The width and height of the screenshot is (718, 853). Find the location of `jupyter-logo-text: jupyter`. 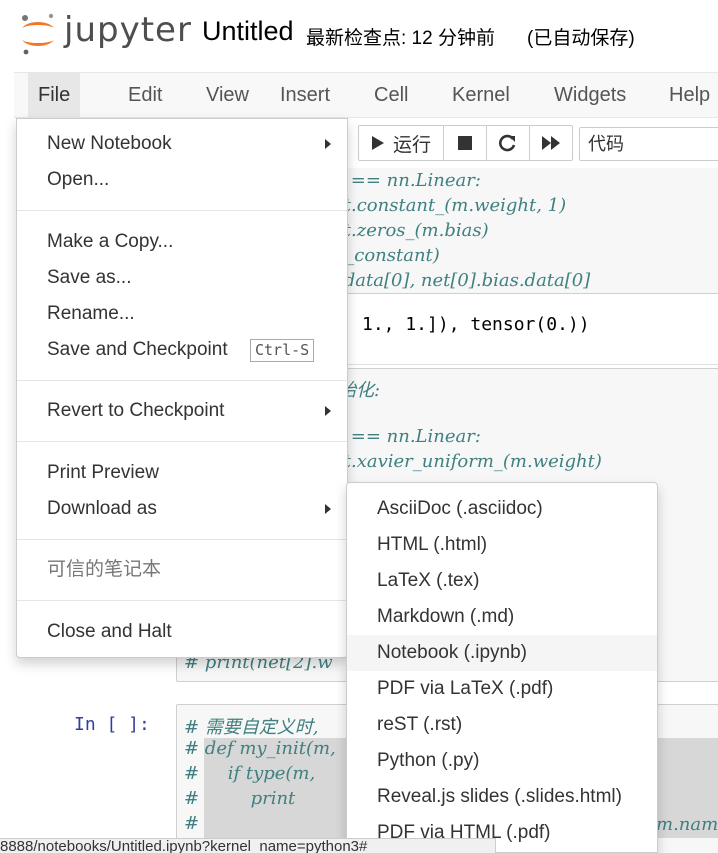

jupyter-logo-text: jupyter is located at coordinates (128, 30).